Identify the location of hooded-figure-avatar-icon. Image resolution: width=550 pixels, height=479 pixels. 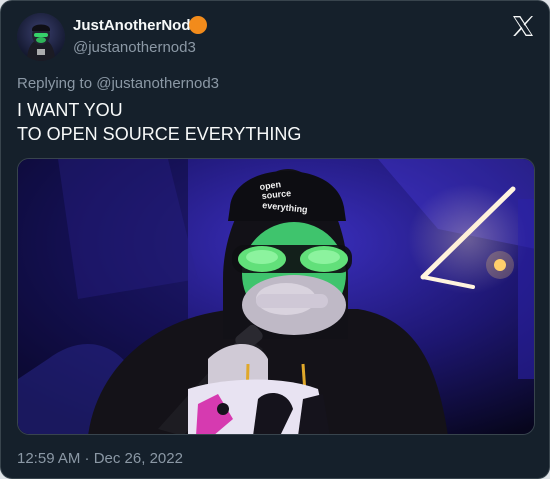
(41, 37).